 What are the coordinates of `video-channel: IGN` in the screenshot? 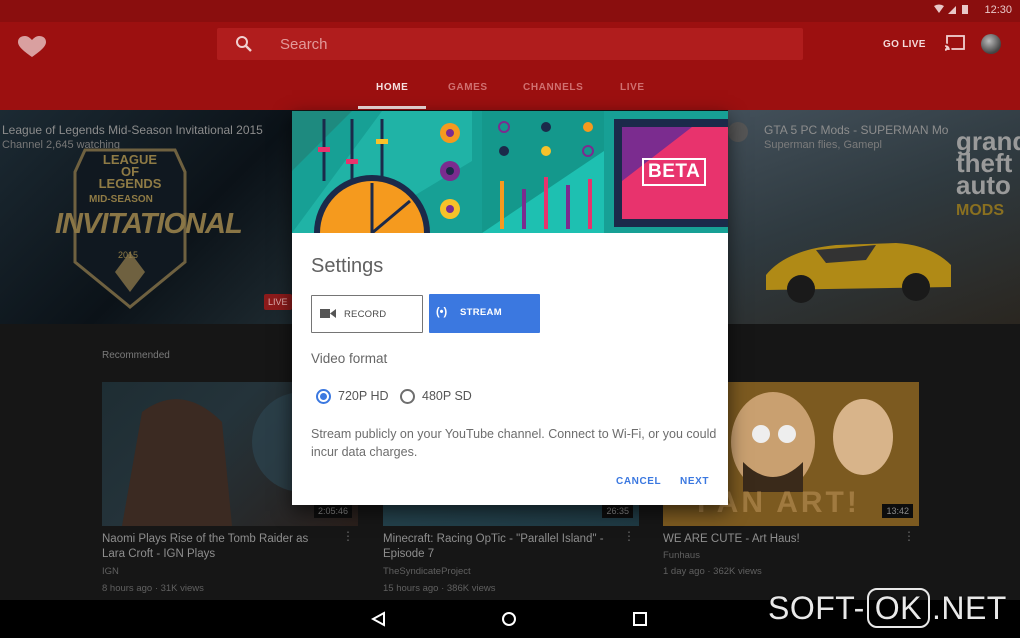 It's located at (110, 571).